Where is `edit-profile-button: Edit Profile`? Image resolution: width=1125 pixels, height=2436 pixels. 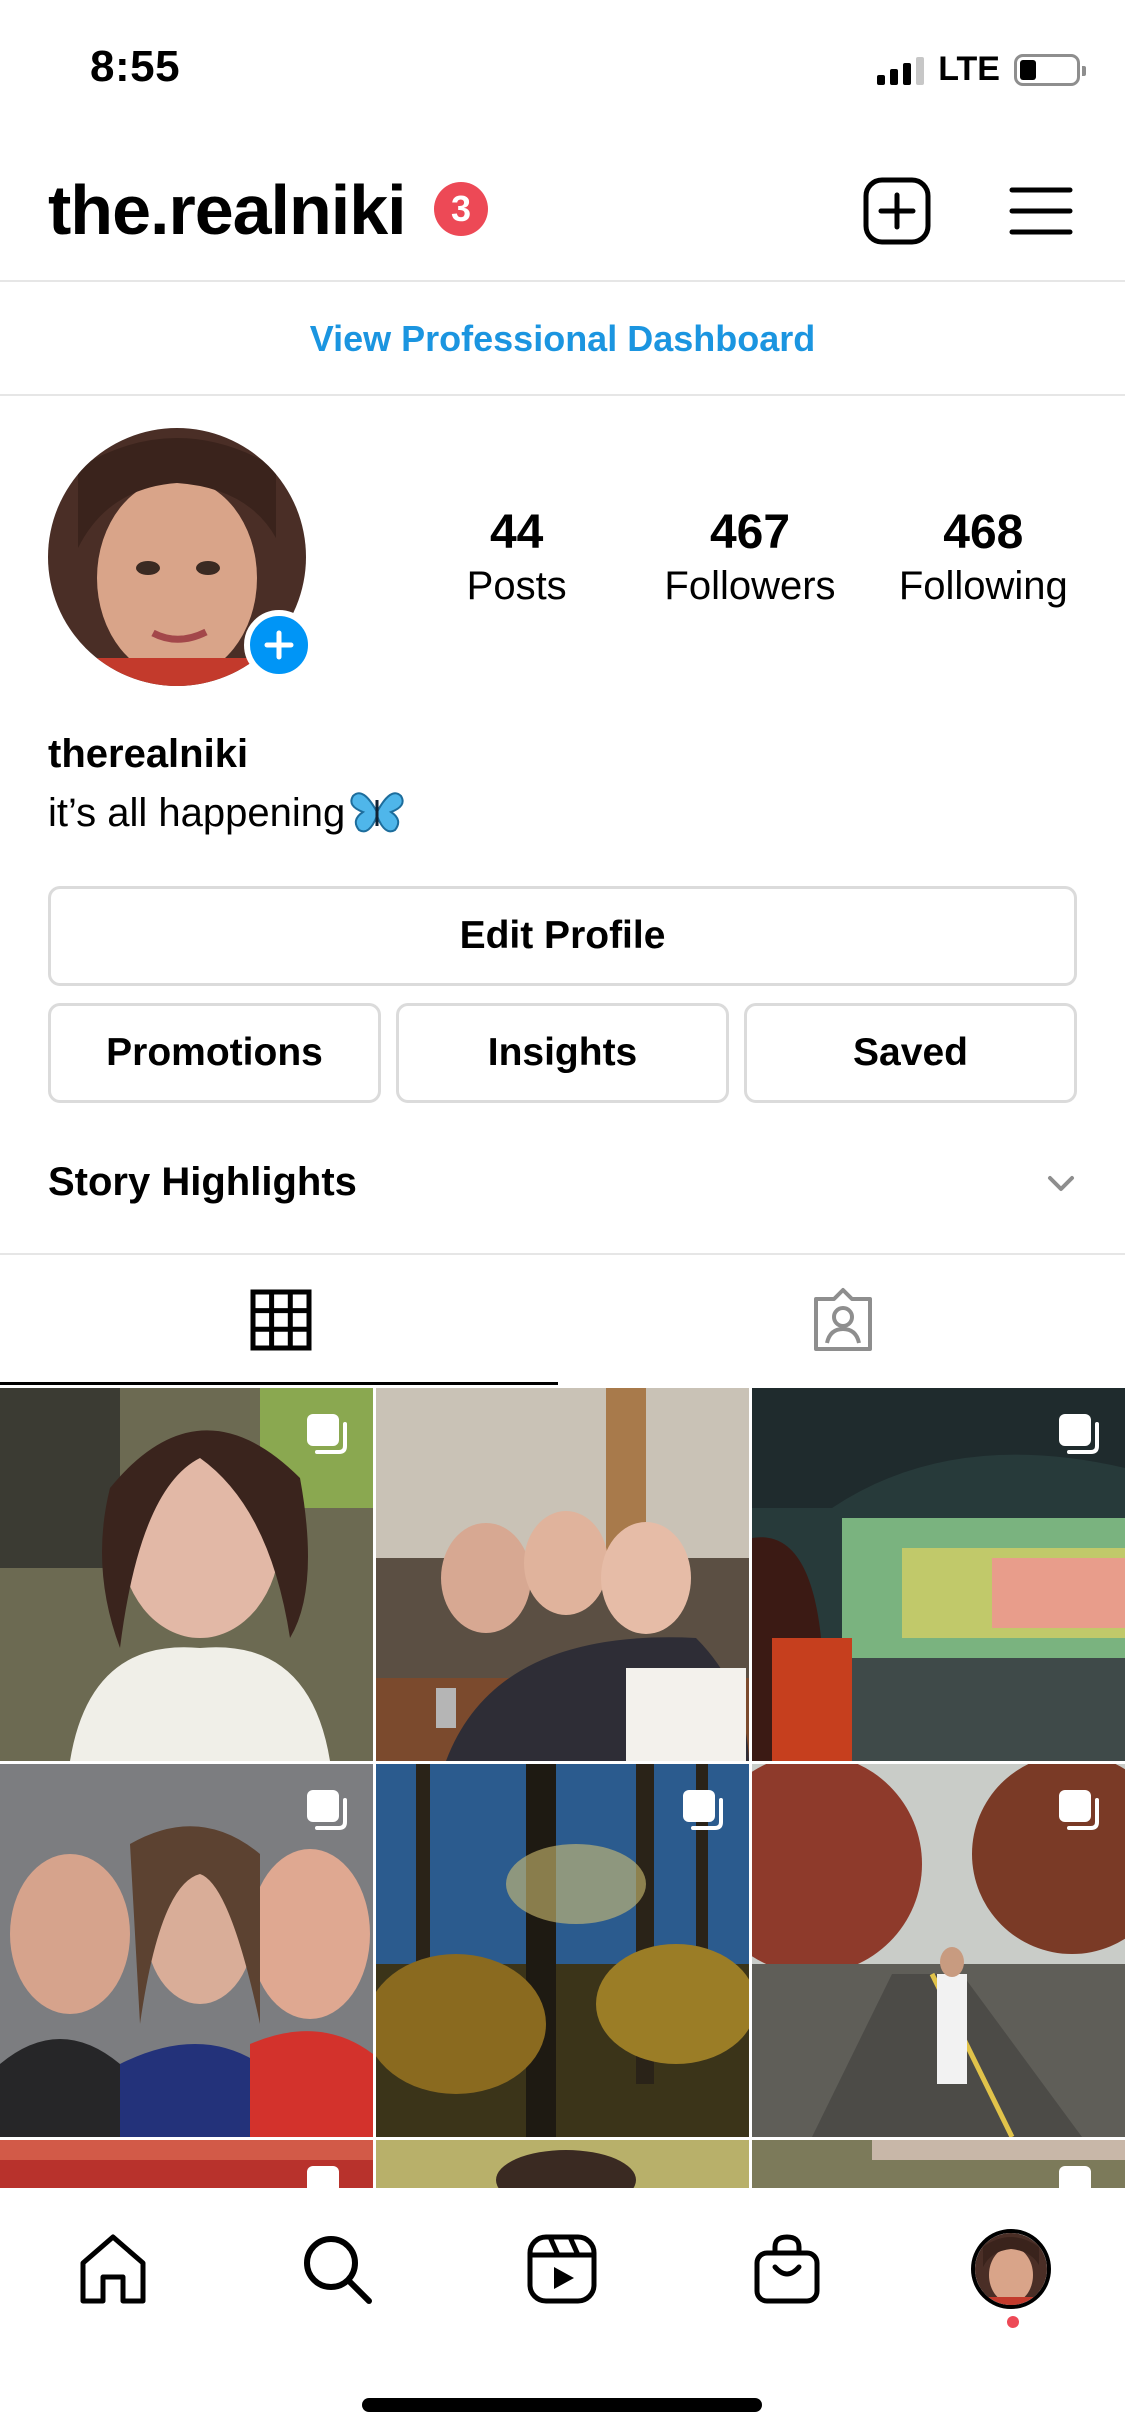
edit-profile-button: Edit Profile is located at coordinates (562, 936).